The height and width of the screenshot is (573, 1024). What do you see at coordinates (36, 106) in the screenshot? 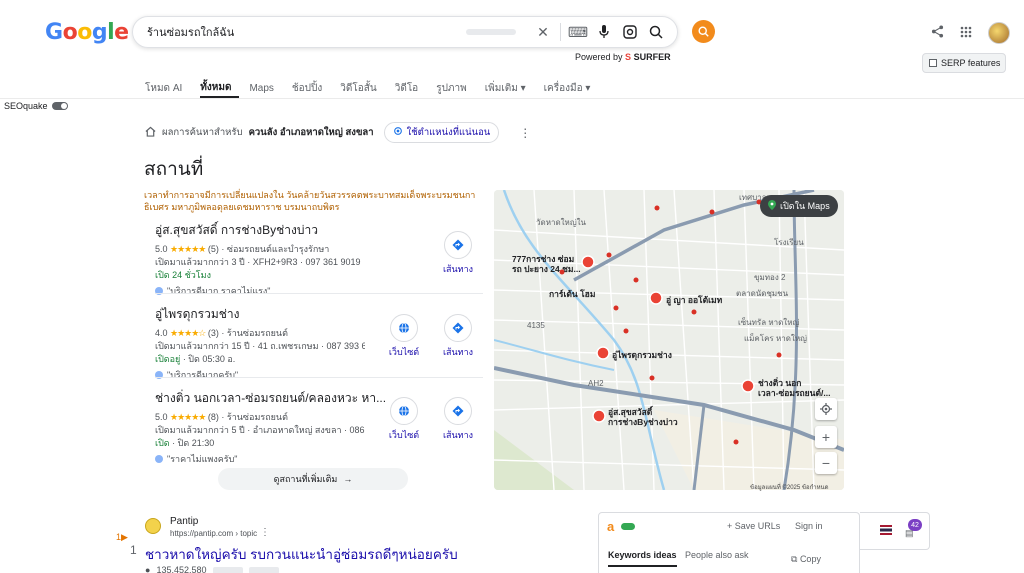
I see `seoquake-toggle: SEOquake` at bounding box center [36, 106].